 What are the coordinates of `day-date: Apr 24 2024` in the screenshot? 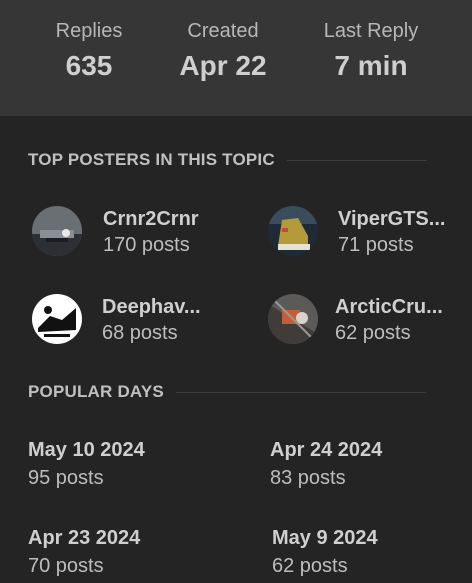 It's located at (370, 450).